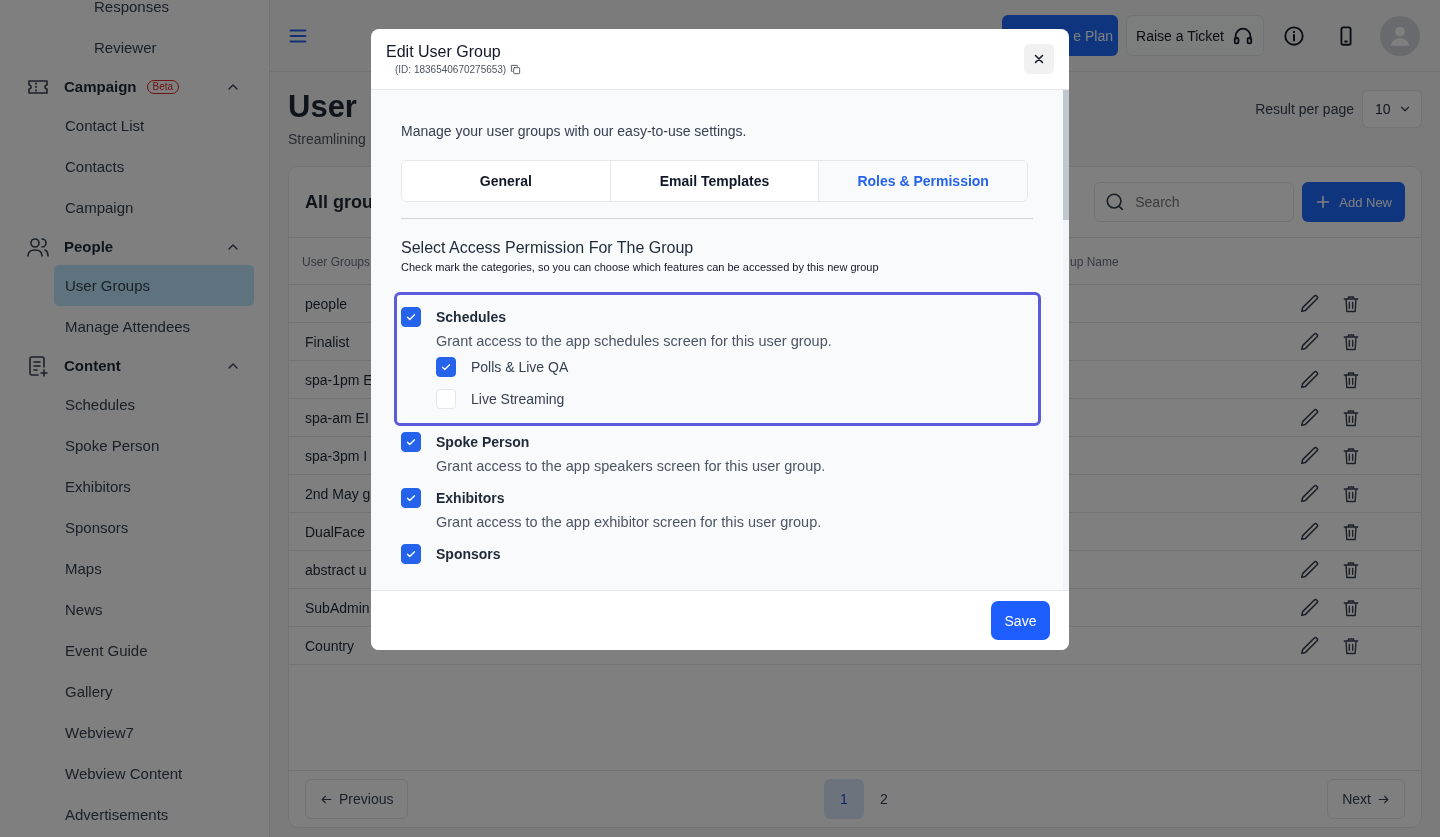 This screenshot has height=837, width=1440. I want to click on column-header: up Name, so click(1094, 262).